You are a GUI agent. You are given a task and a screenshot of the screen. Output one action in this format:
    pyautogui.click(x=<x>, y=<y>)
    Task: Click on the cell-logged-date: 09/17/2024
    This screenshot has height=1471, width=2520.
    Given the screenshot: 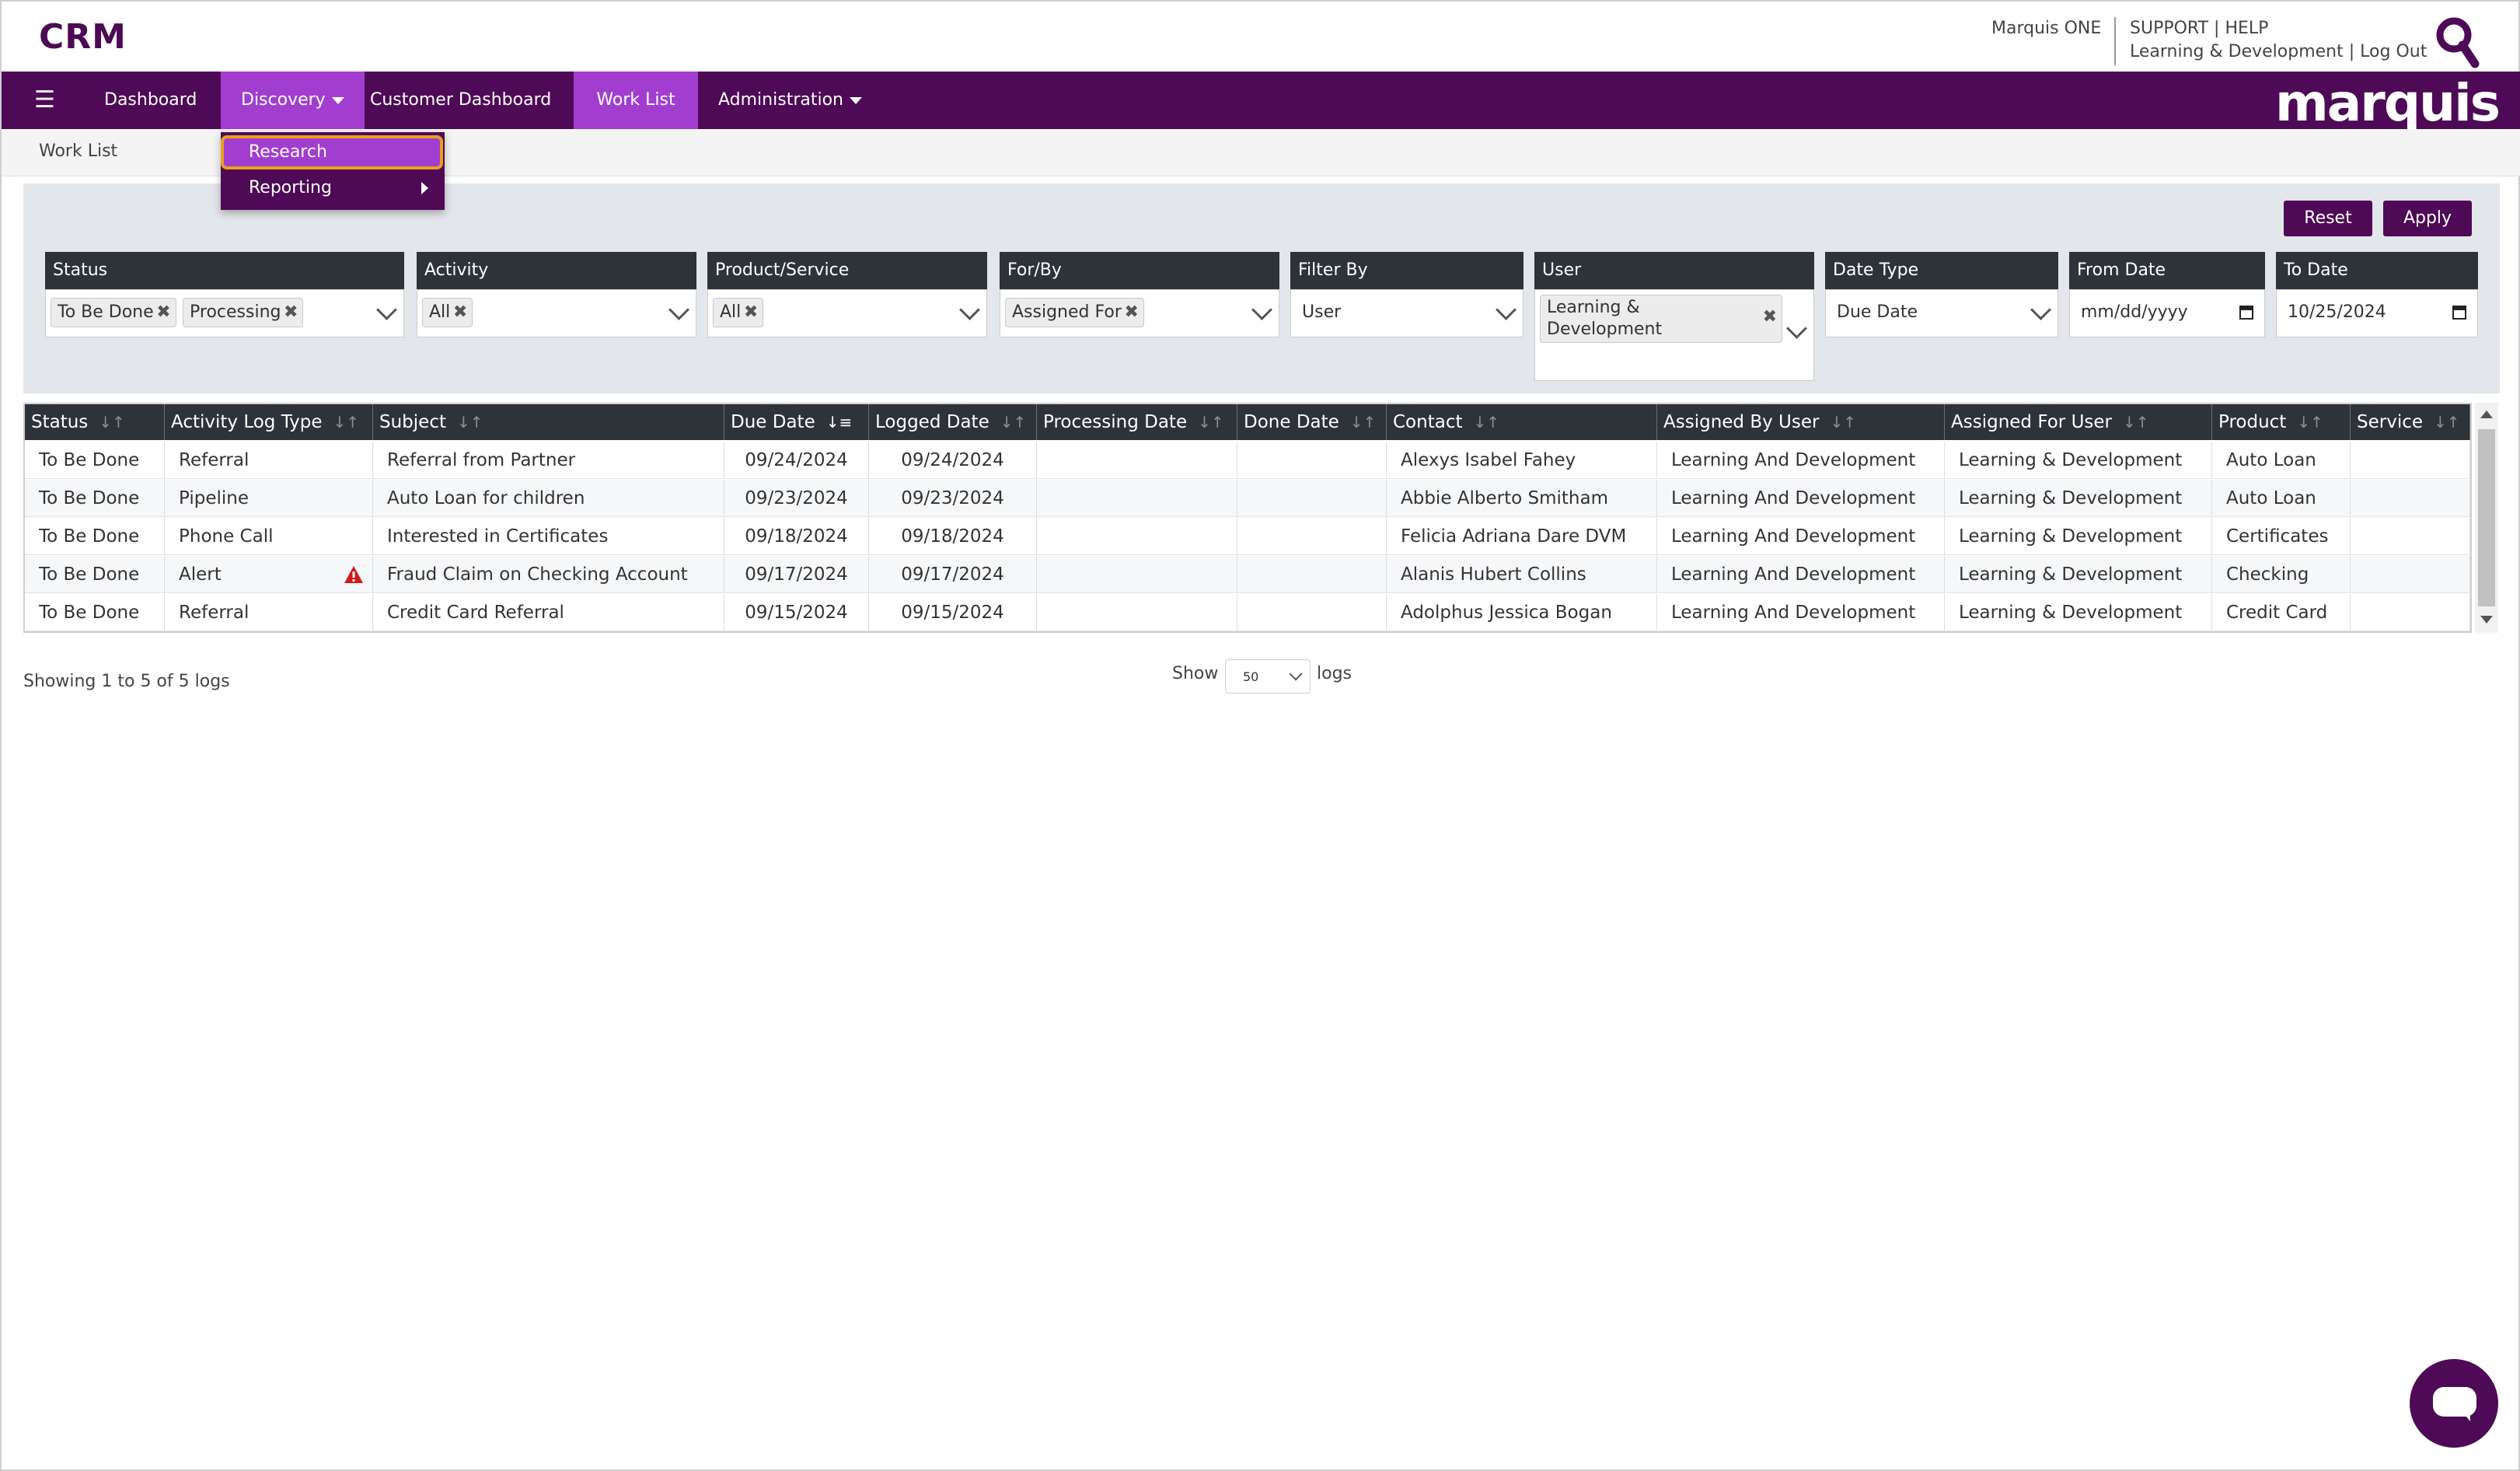 What is the action you would take?
    pyautogui.click(x=953, y=574)
    